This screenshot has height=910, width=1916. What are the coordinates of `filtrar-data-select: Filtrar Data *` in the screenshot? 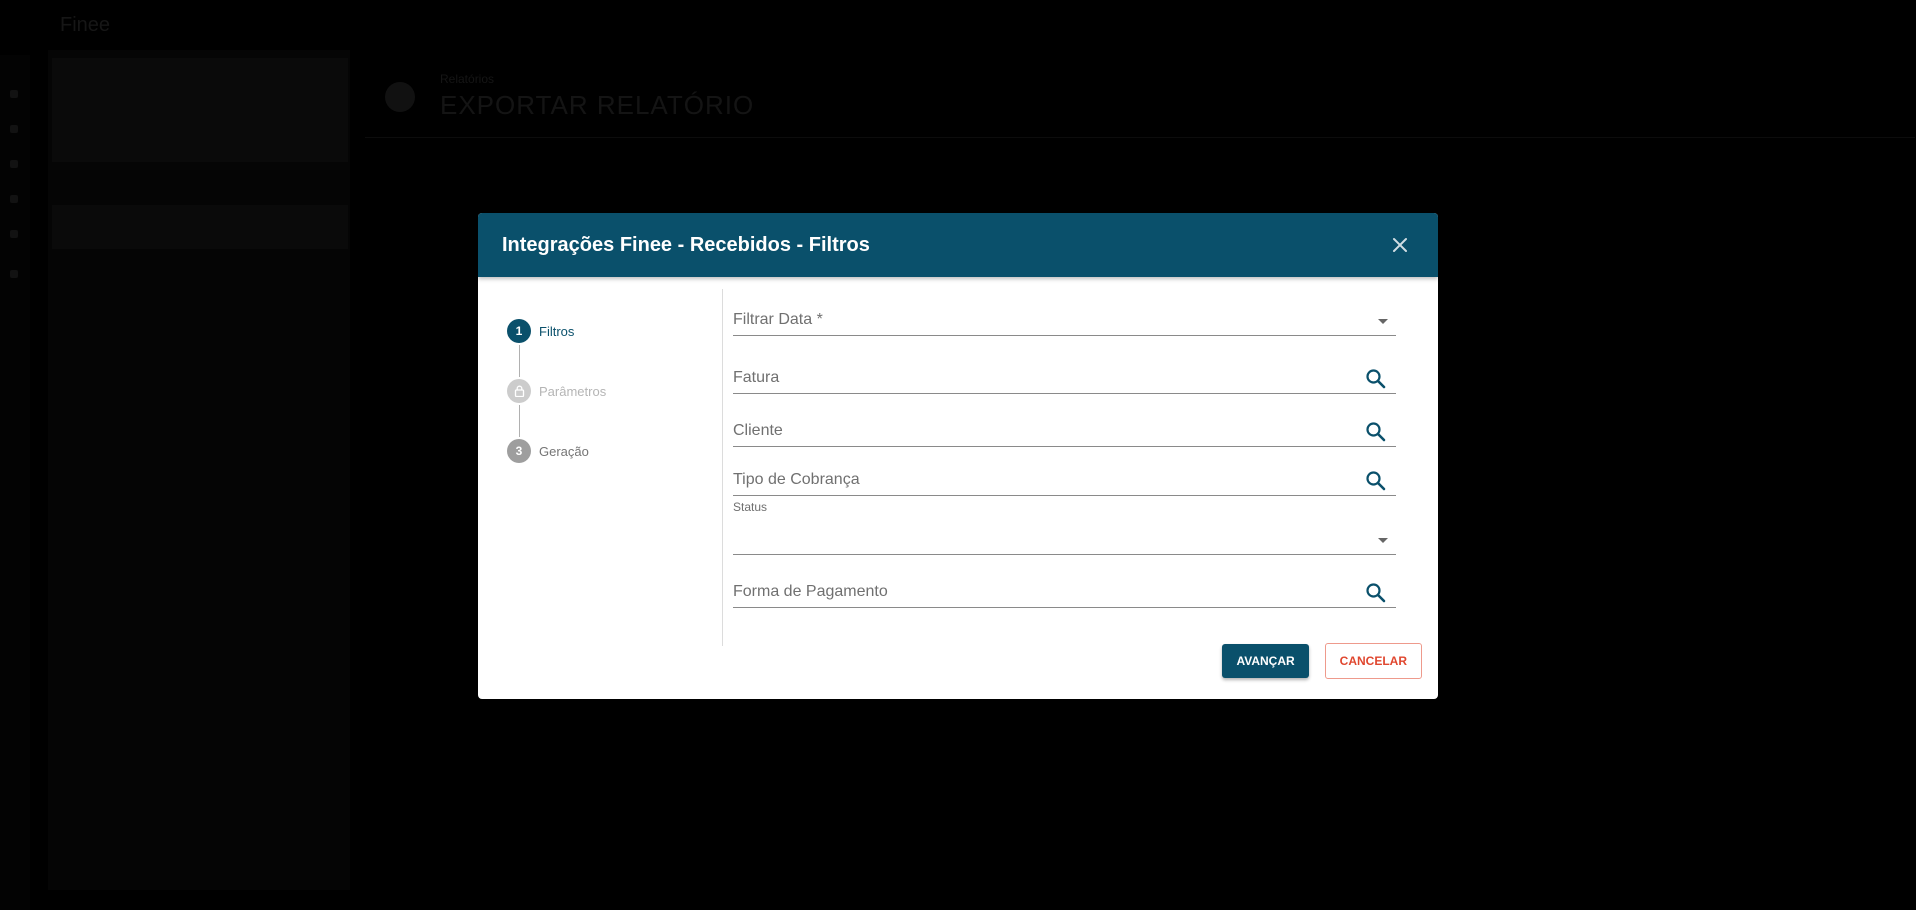 It's located at (1064, 317).